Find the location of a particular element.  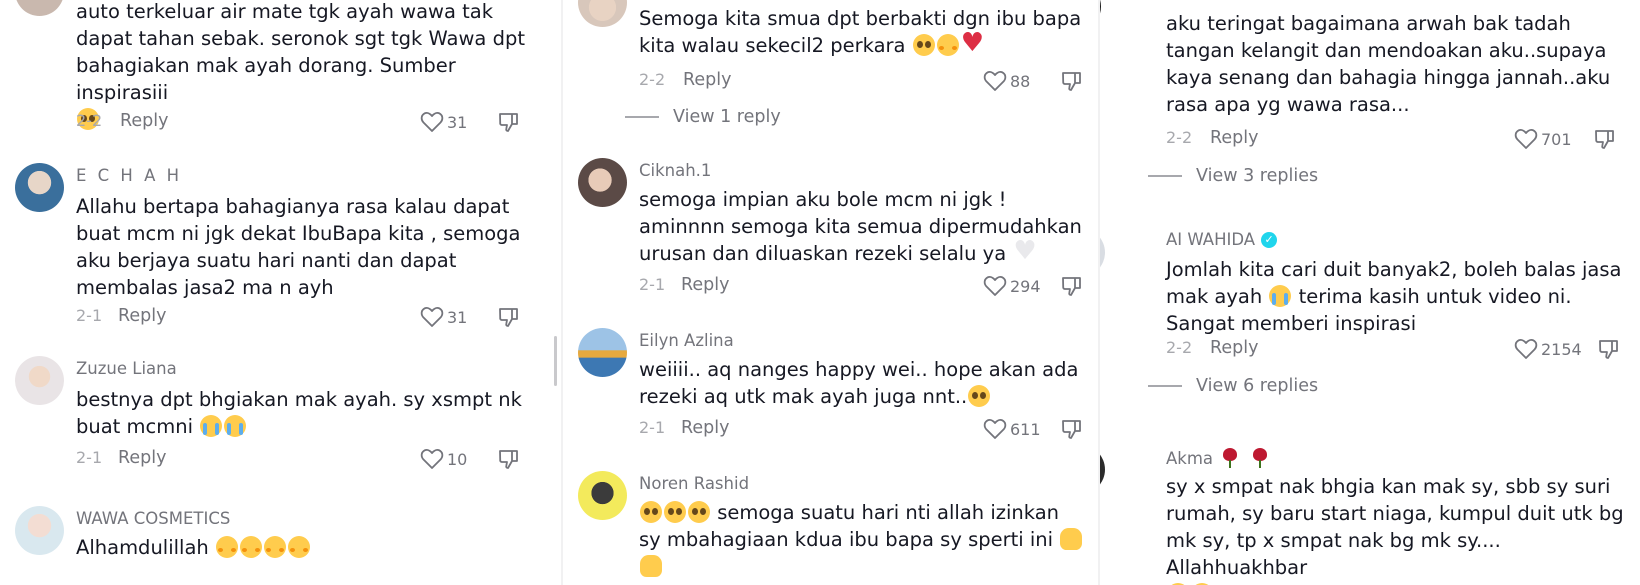

like-button: 611 is located at coordinates (1012, 429).